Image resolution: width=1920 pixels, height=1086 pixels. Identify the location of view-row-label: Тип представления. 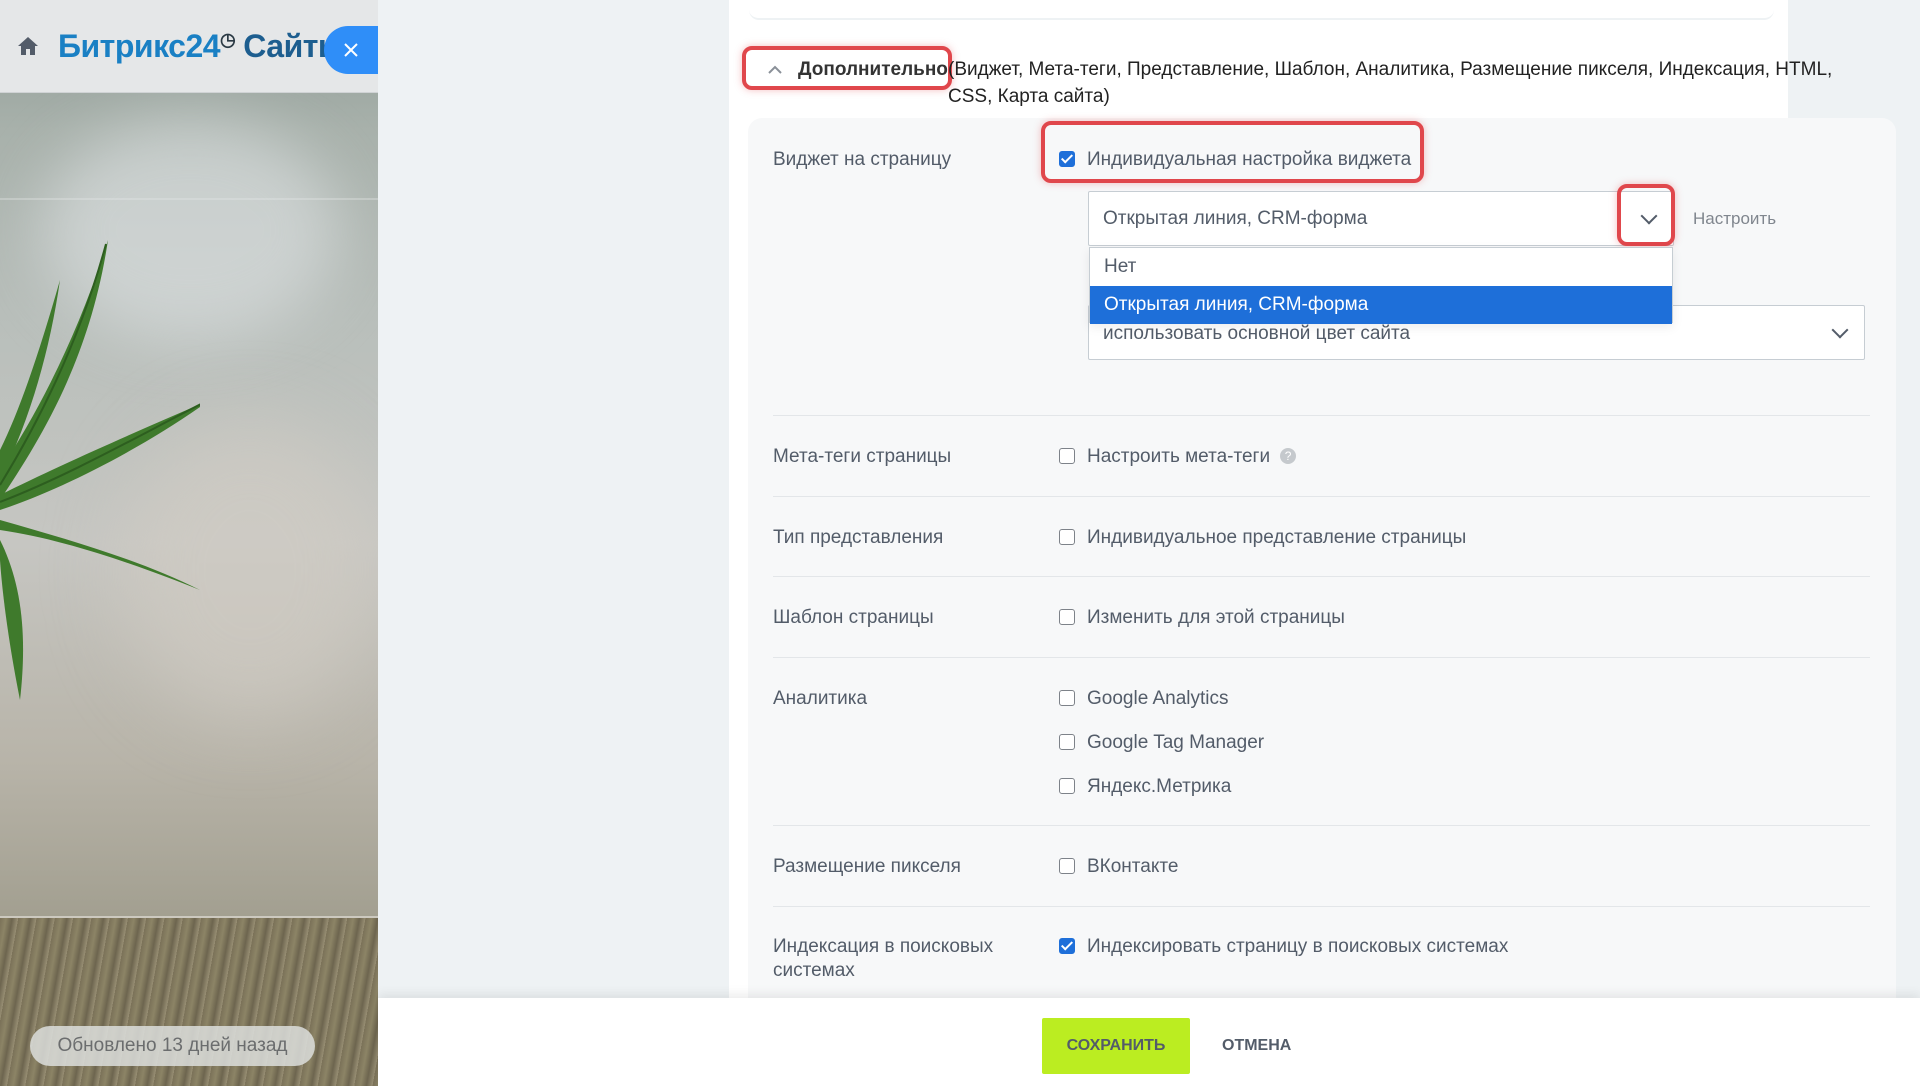
(858, 537).